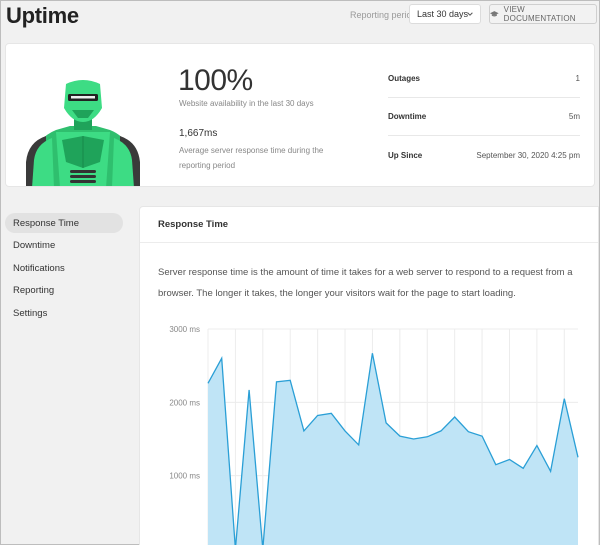 This screenshot has width=600, height=545. I want to click on reporting-period-label: Reporting period, so click(383, 15).